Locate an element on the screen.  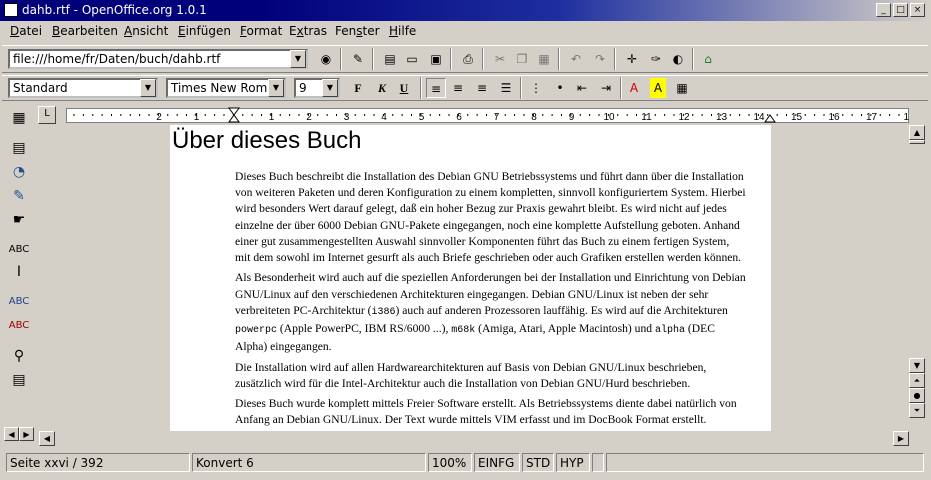
zoom-indicator: 100% is located at coordinates (450, 462).